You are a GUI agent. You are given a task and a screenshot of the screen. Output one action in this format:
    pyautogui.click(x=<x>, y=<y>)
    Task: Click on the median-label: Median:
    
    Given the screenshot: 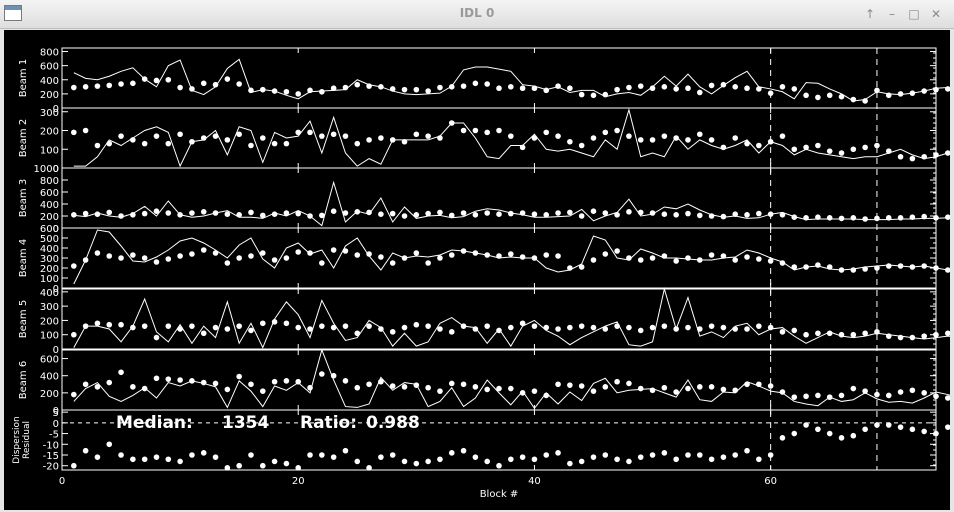 What is the action you would take?
    pyautogui.click(x=154, y=423)
    